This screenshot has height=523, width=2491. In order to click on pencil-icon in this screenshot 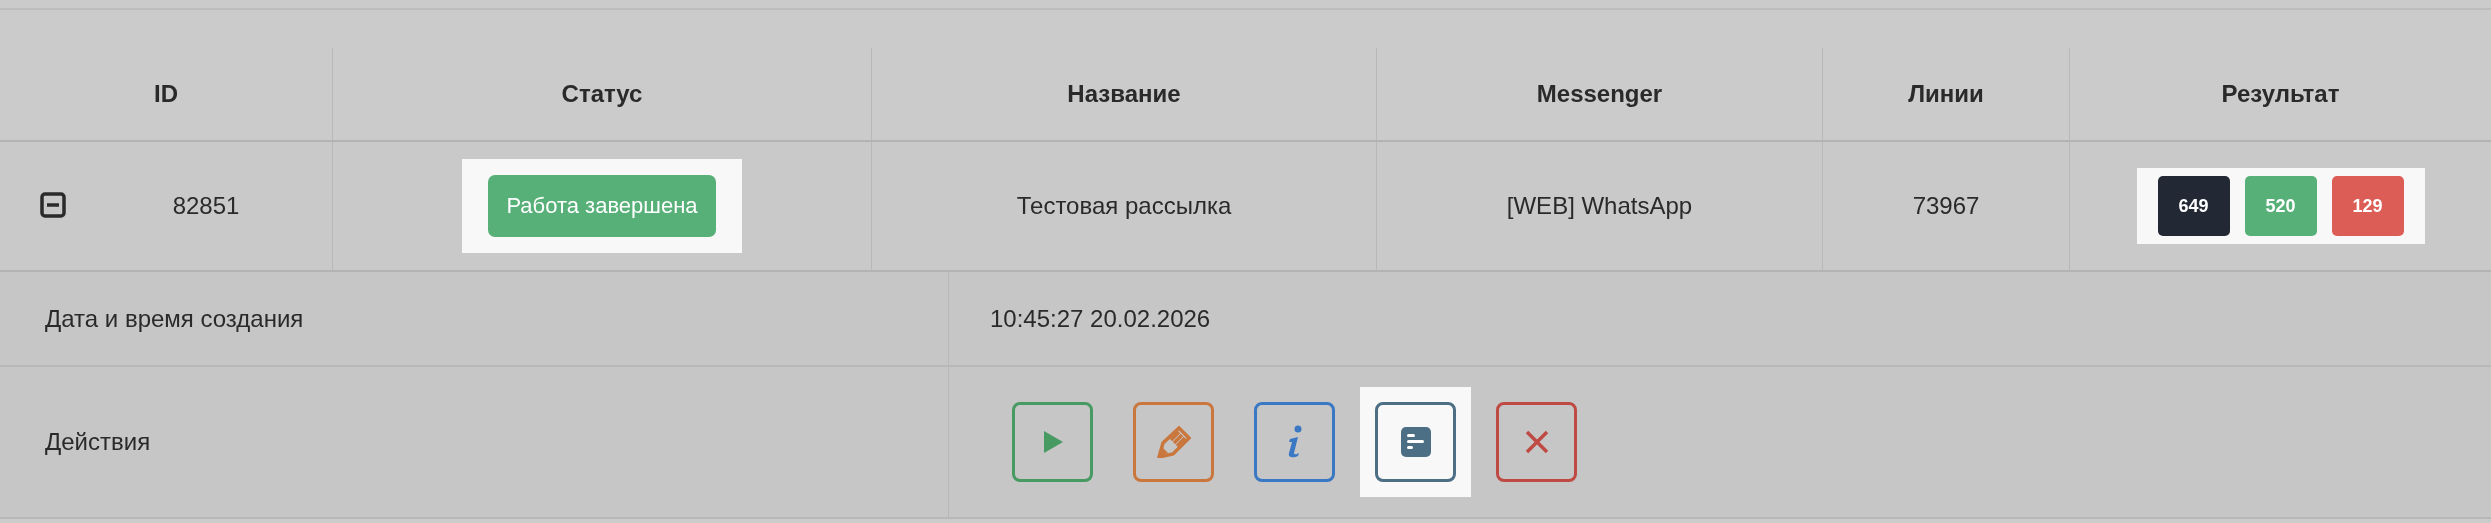, I will do `click(1173, 442)`.